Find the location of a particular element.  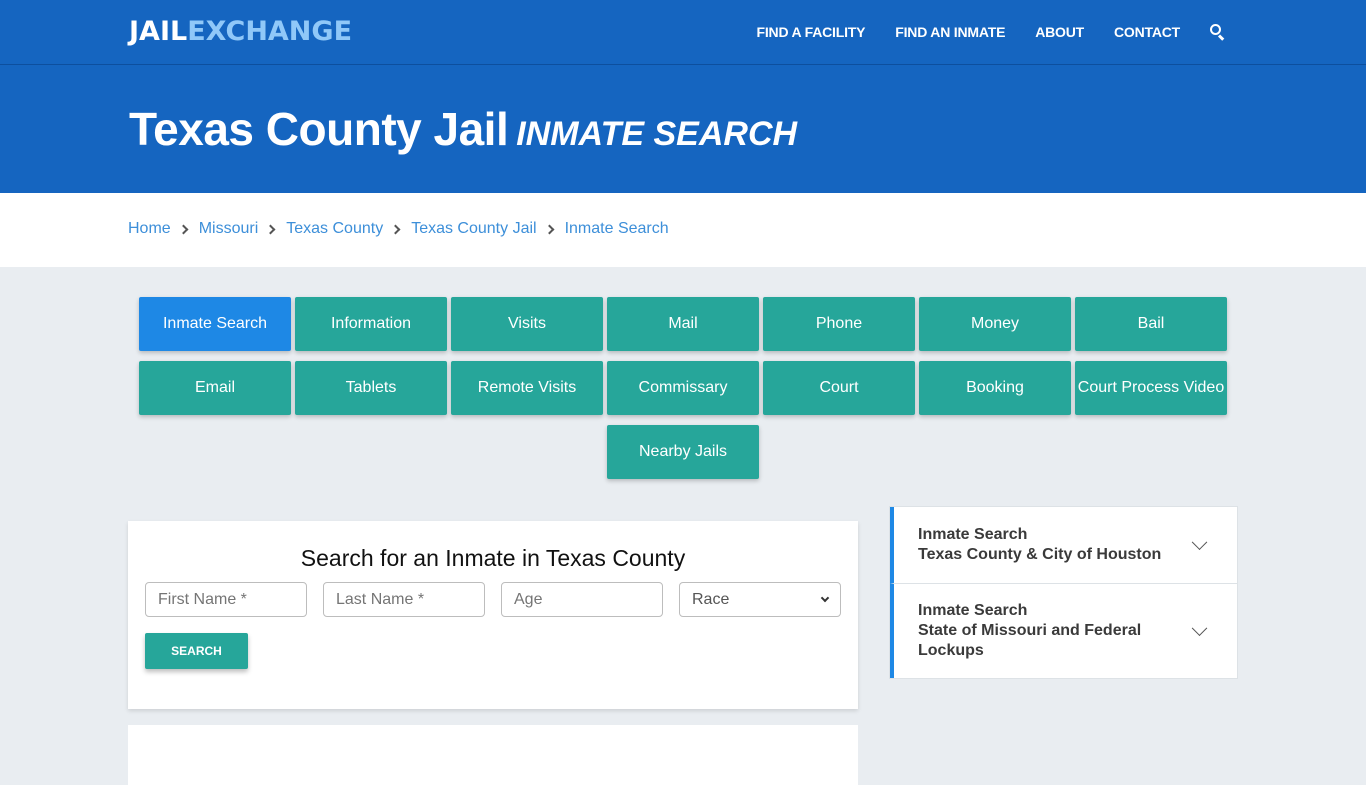

btn-inmate-search: Inmate Search is located at coordinates (215, 324).